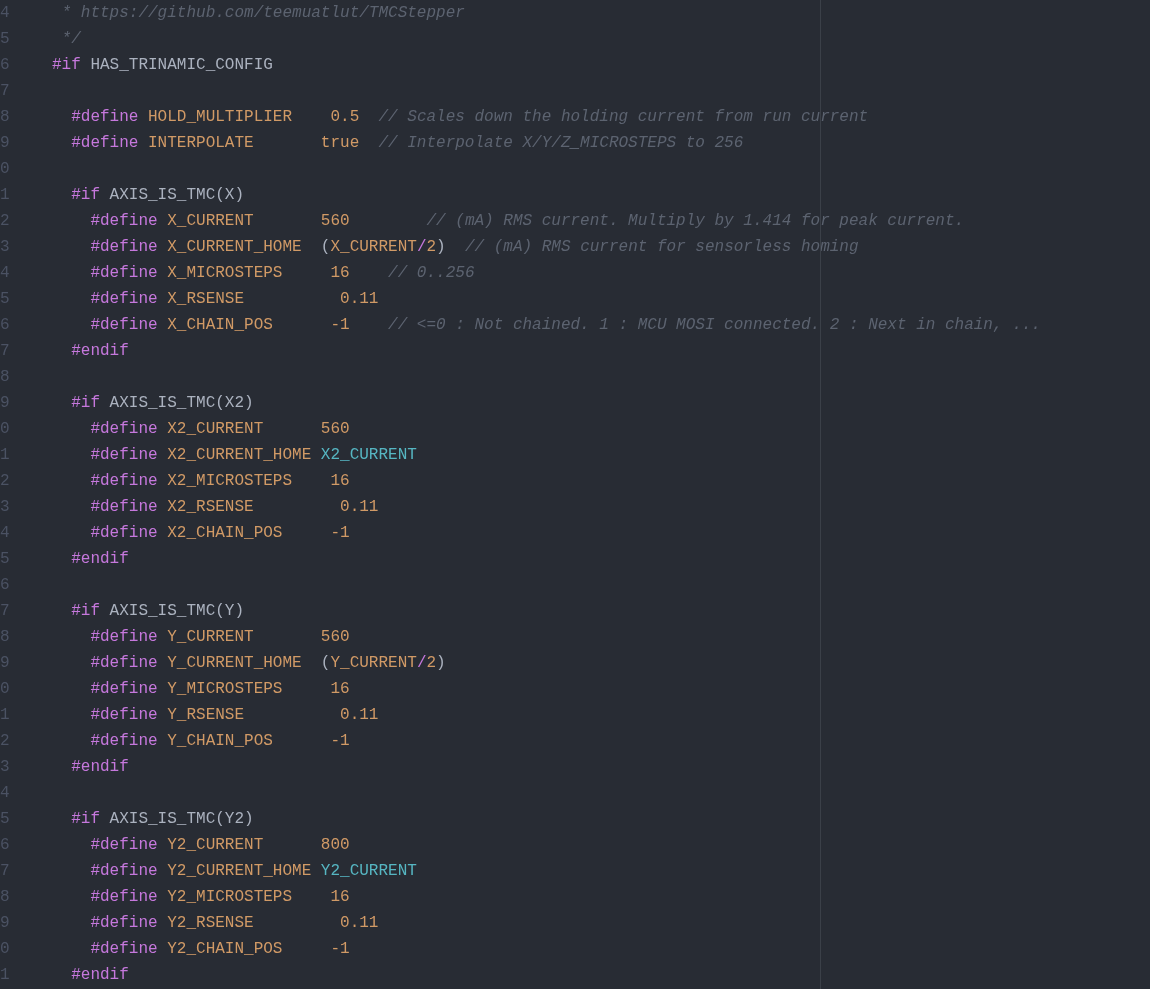  What do you see at coordinates (234, 715) in the screenshot?
I see `code-line: #define Y_RSENSE 0.11` at bounding box center [234, 715].